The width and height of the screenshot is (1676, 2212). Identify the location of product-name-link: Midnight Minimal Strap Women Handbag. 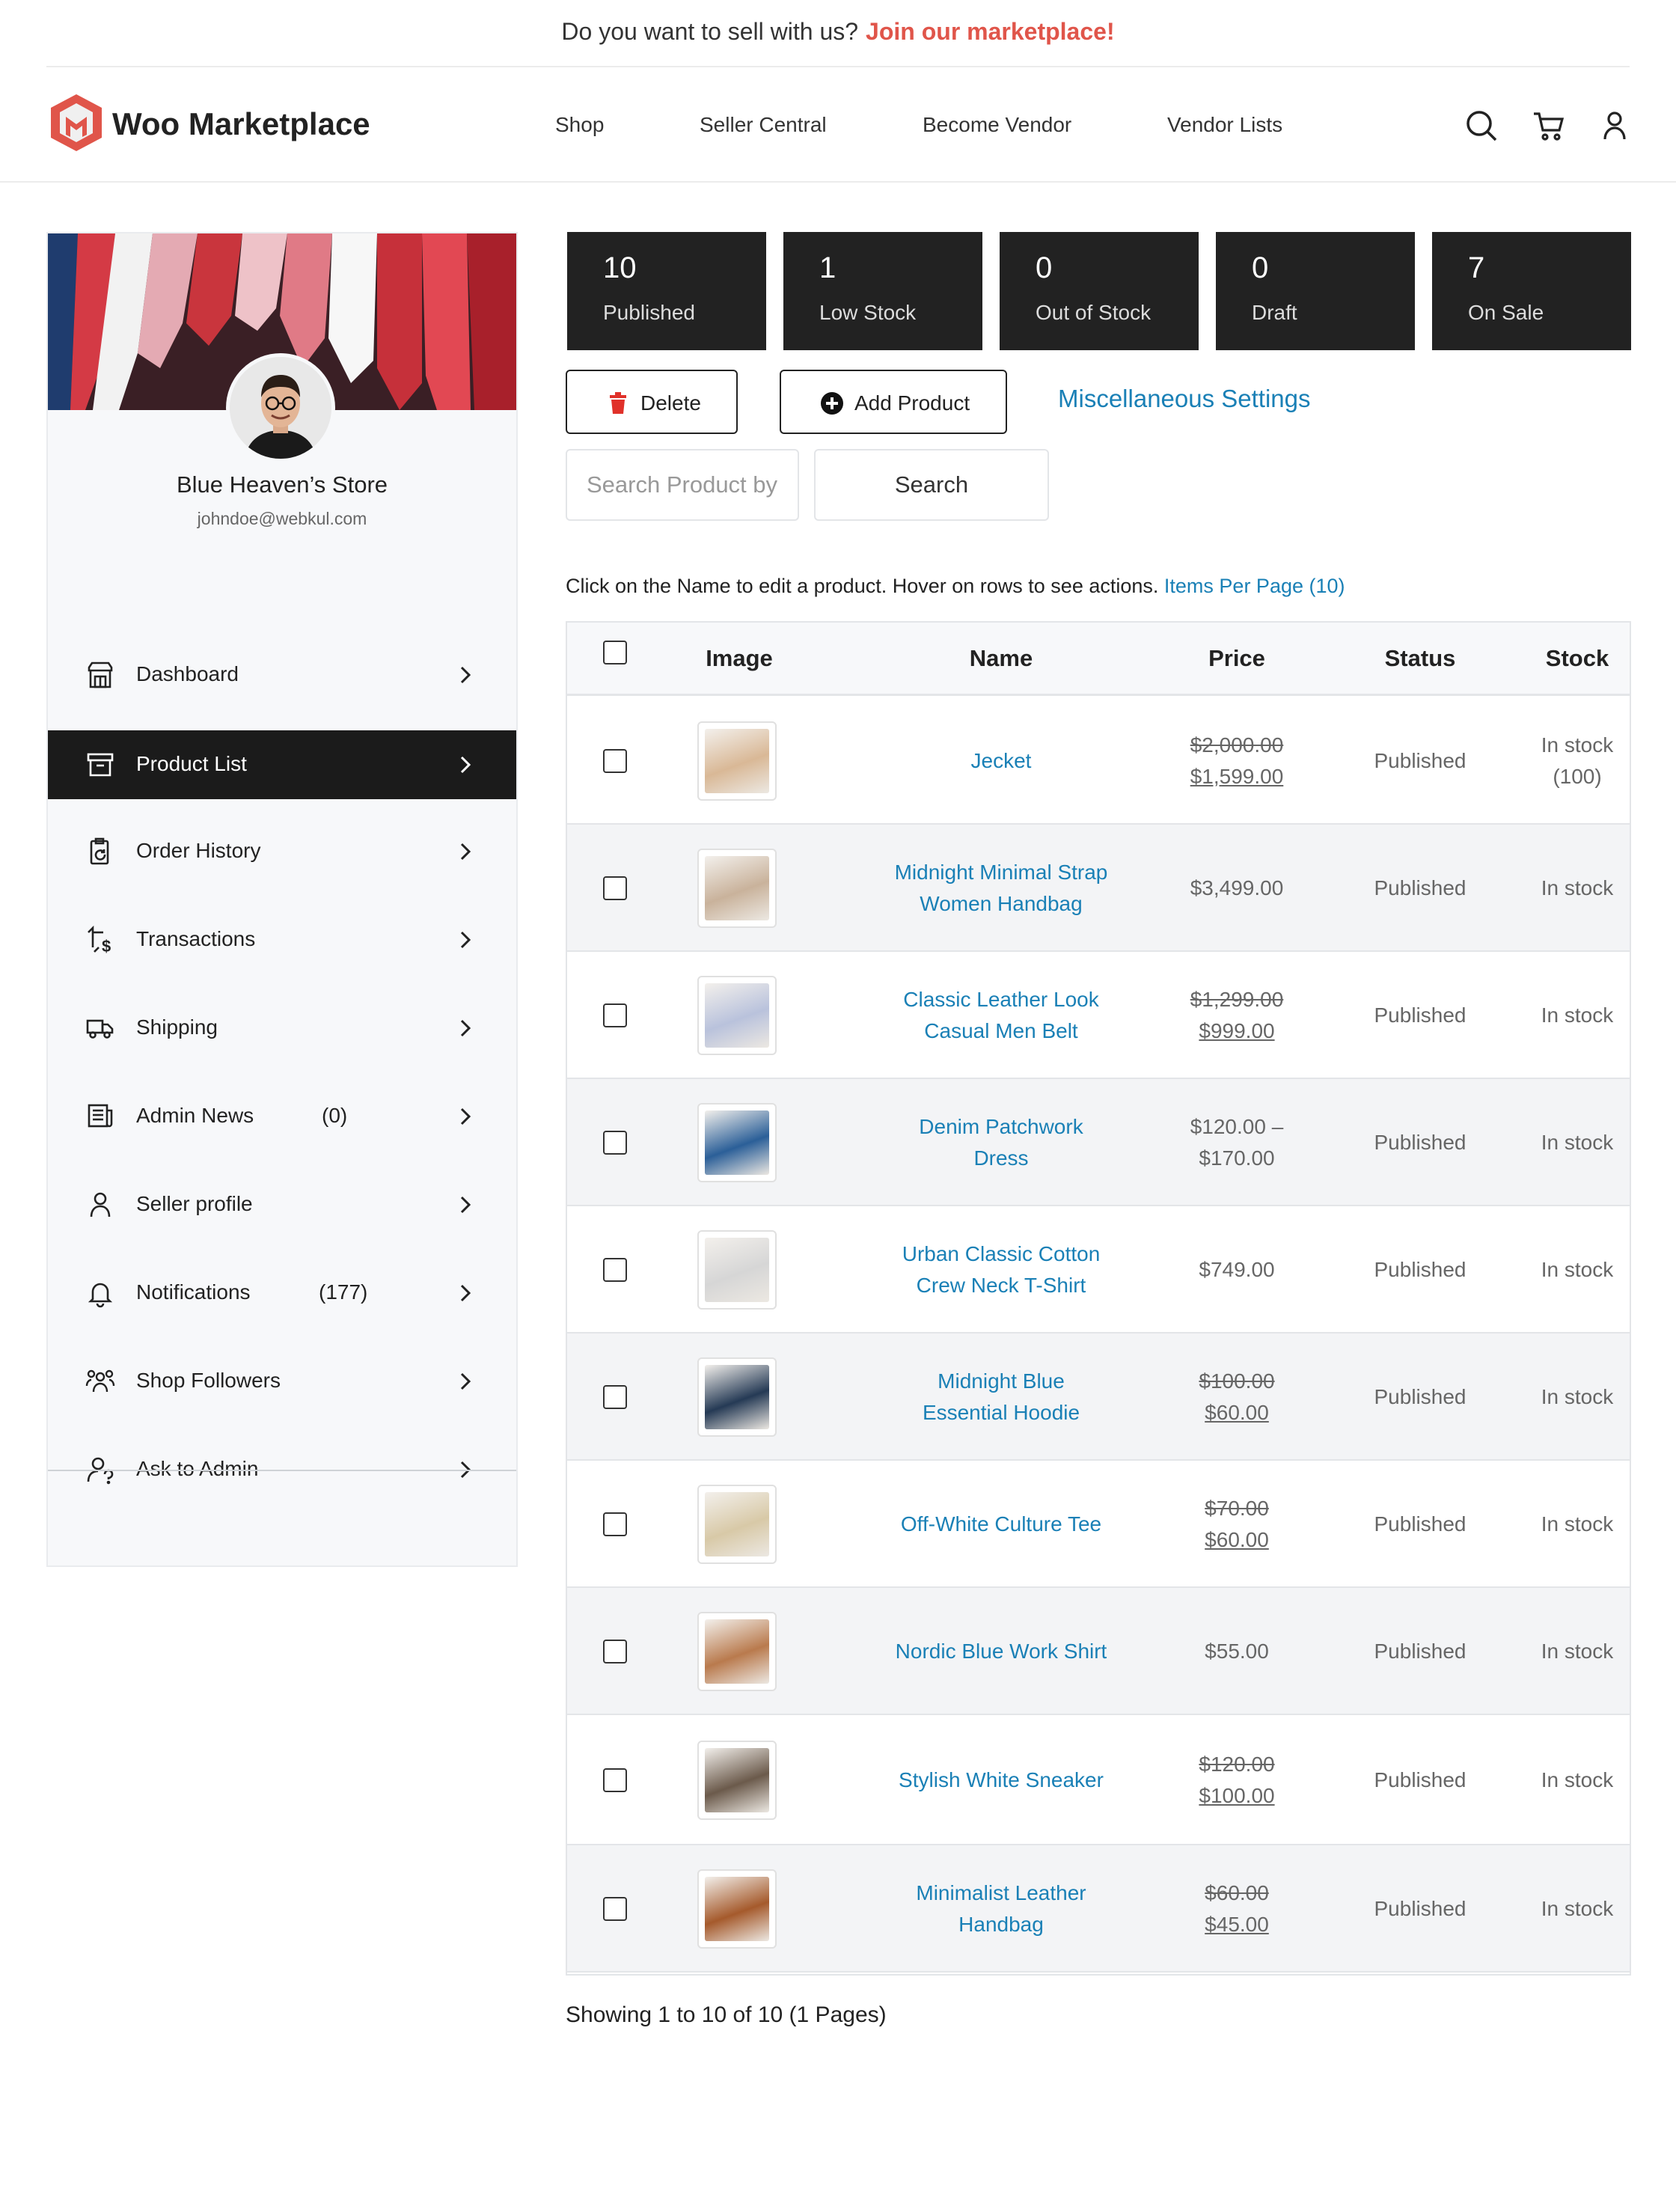
(1001, 888).